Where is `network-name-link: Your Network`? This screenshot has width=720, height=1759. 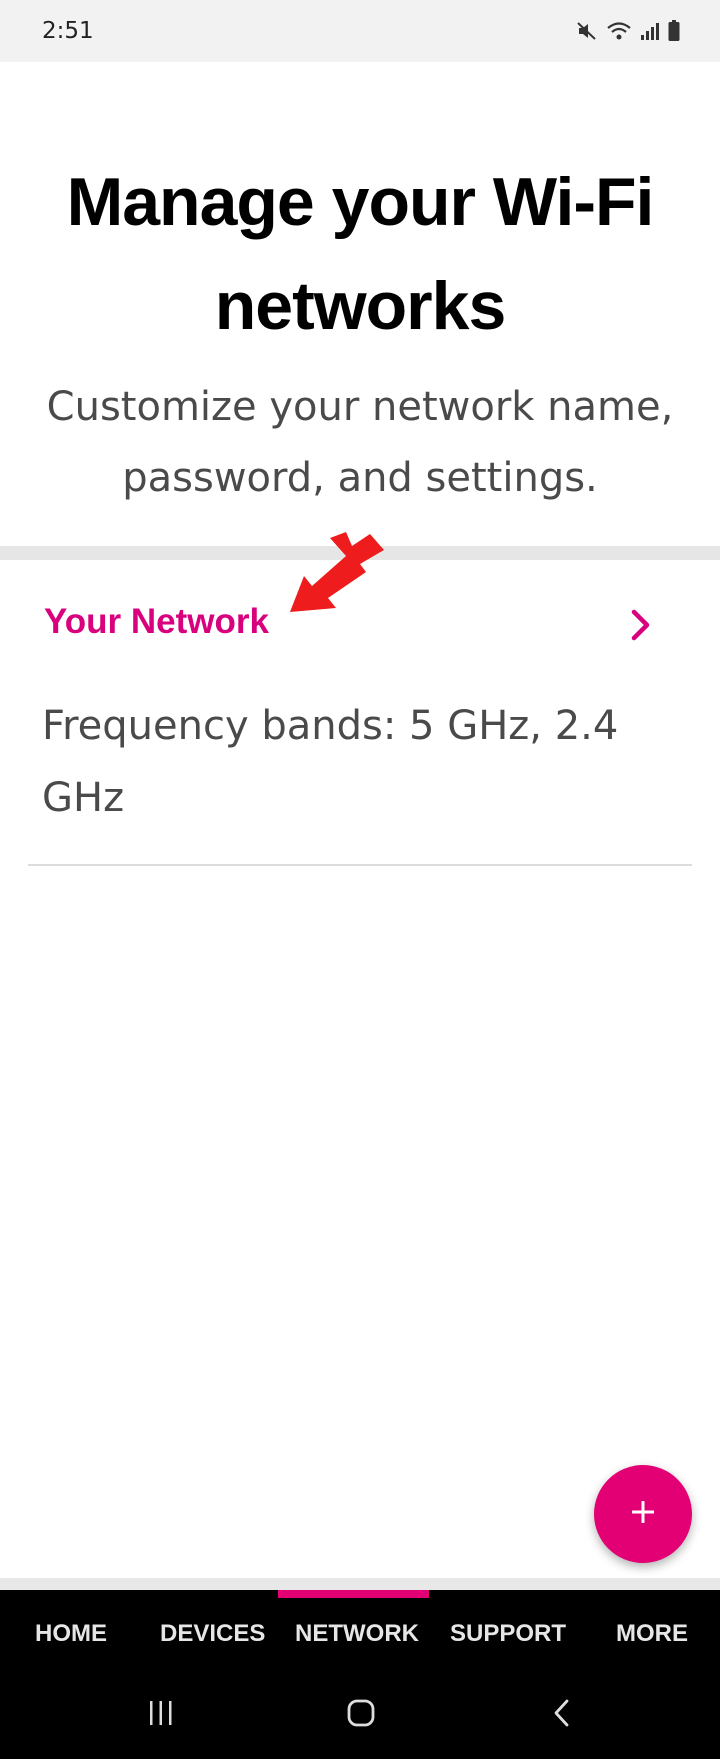 network-name-link: Your Network is located at coordinates (156, 622).